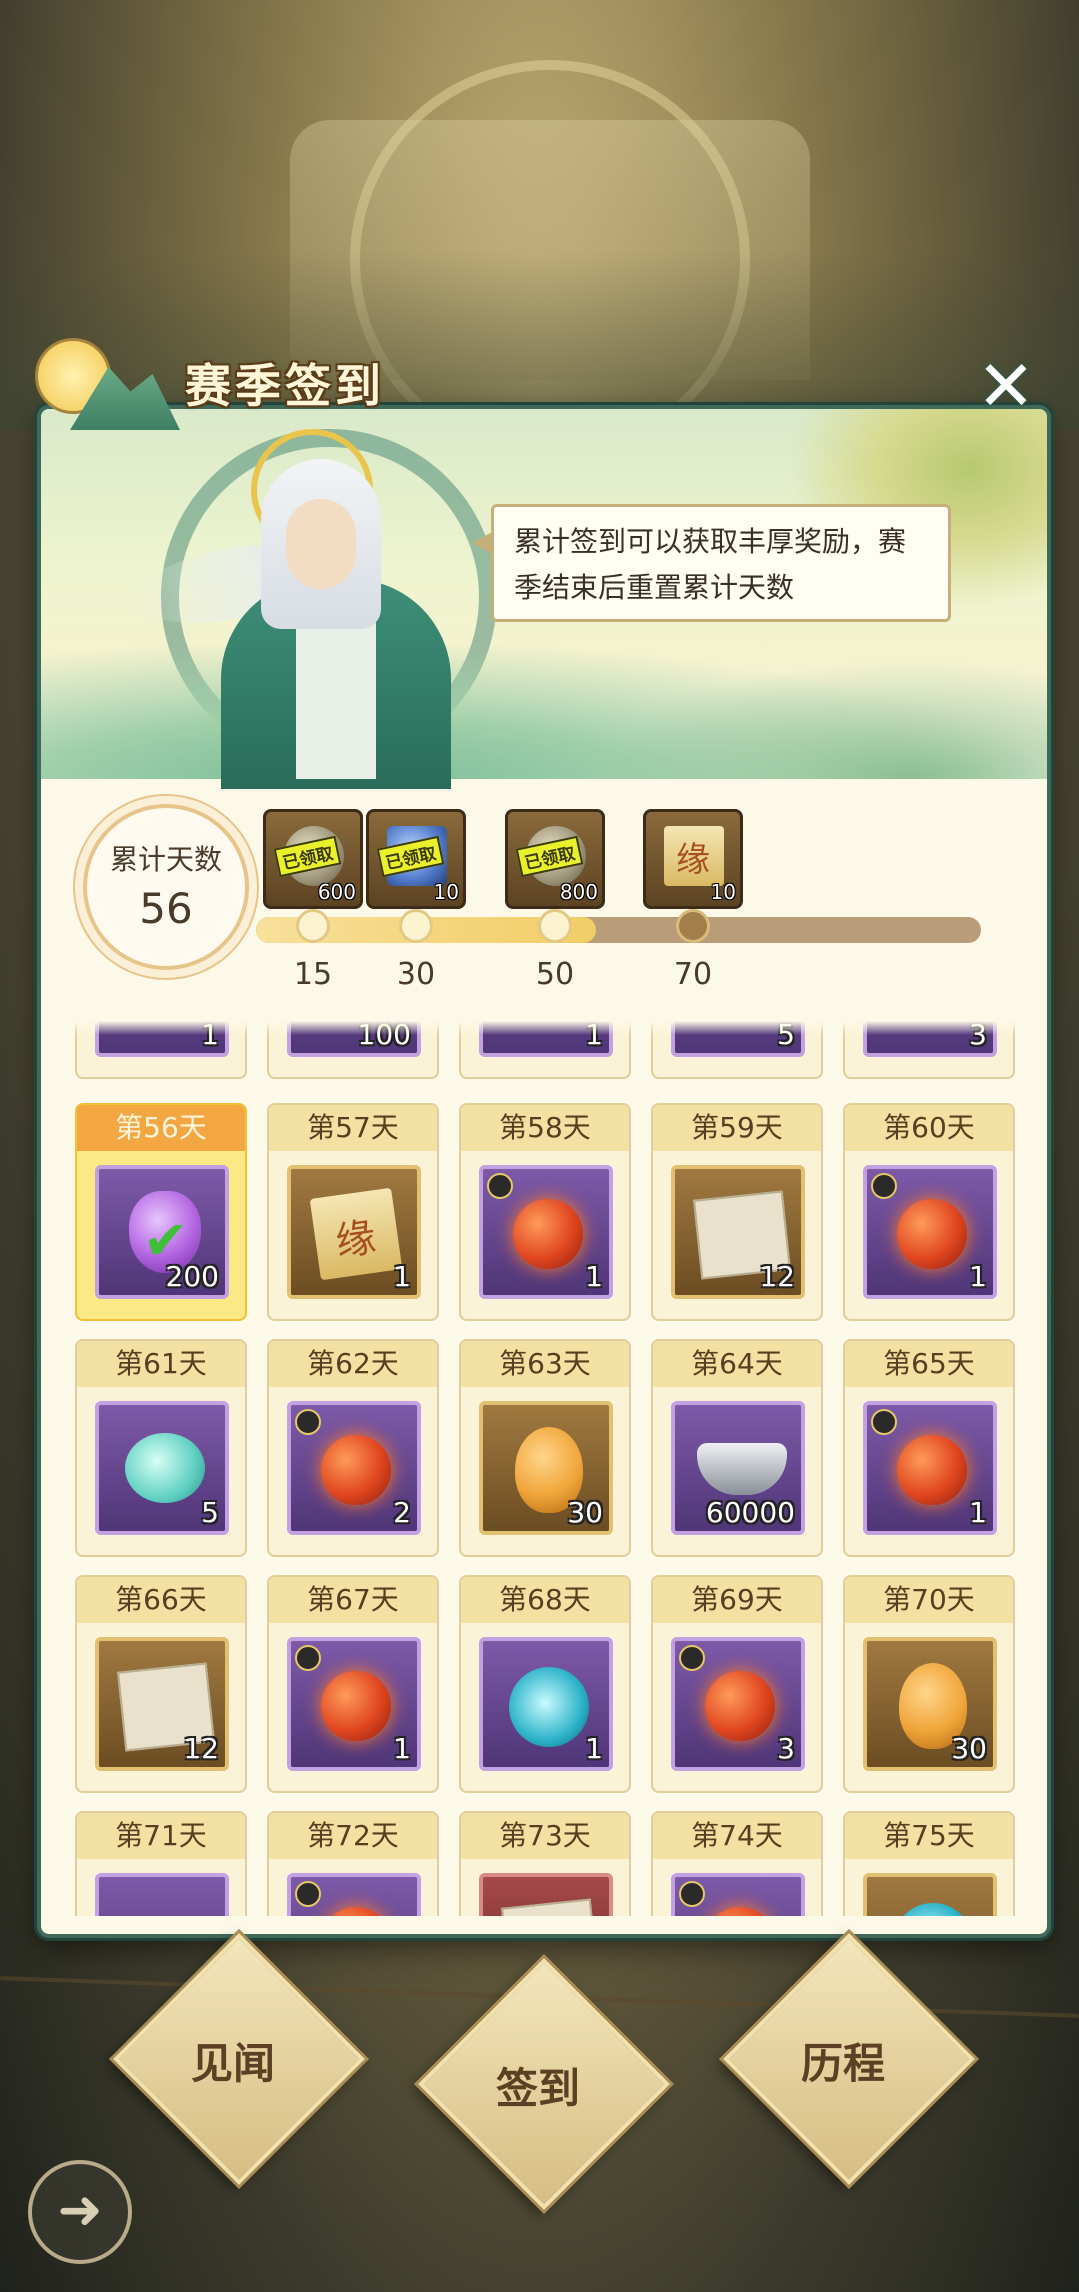 This screenshot has width=1079, height=2292. I want to click on milestone-day-label: 15, so click(313, 974).